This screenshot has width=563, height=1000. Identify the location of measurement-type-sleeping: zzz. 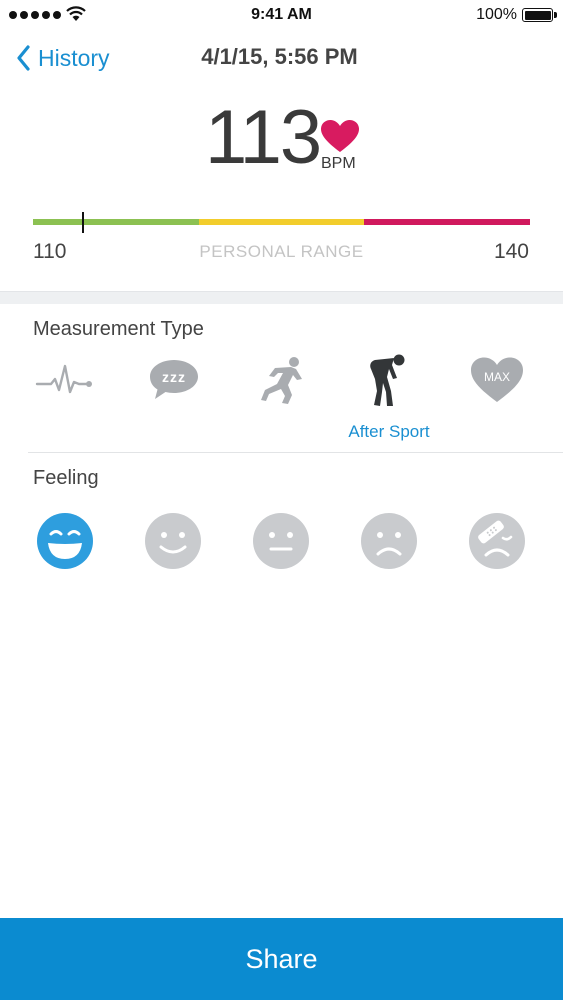
(174, 380).